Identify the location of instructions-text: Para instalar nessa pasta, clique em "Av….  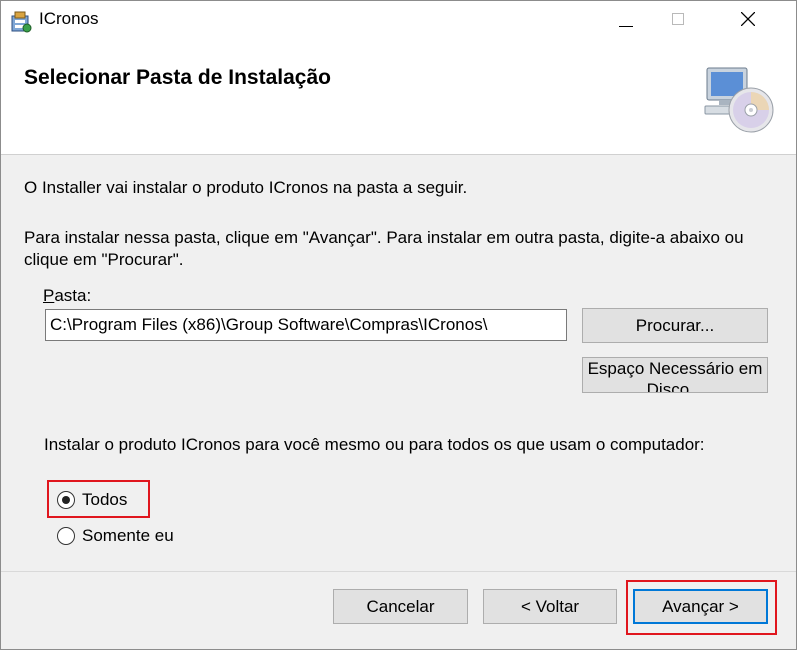
(384, 248).